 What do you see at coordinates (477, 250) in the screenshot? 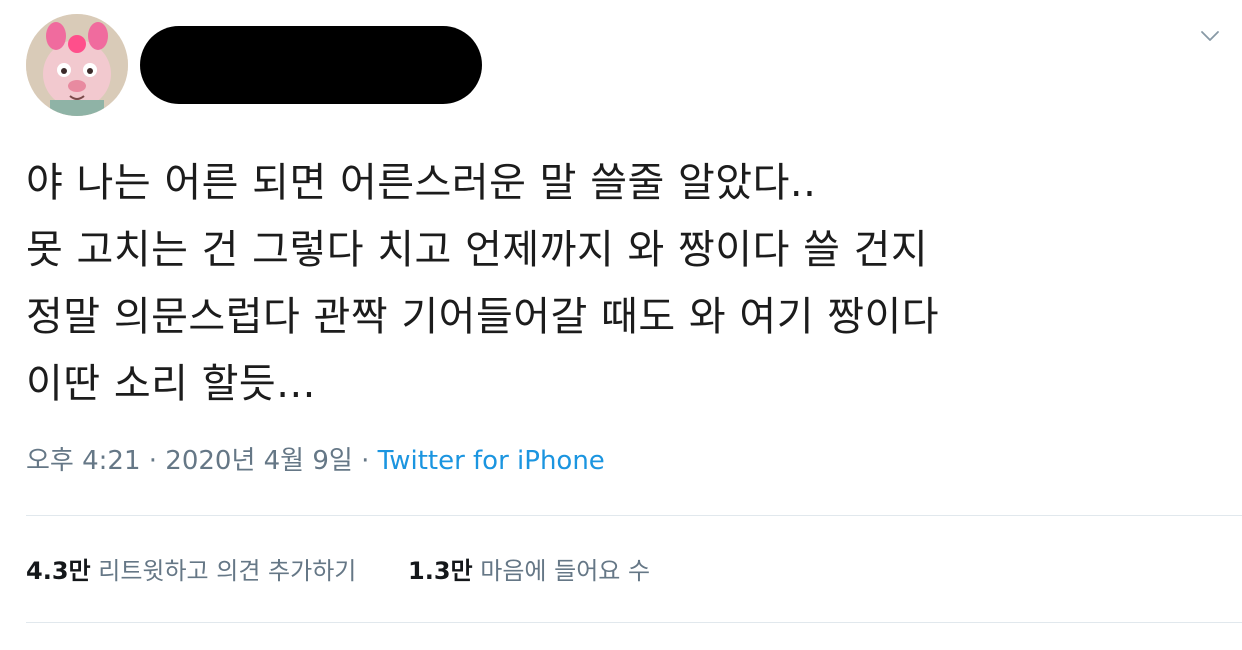
I see `tweet-text-line: 못 고치는 건 그렇다 치고 언제까지 와 짱이다 쓸 건지` at bounding box center [477, 250].